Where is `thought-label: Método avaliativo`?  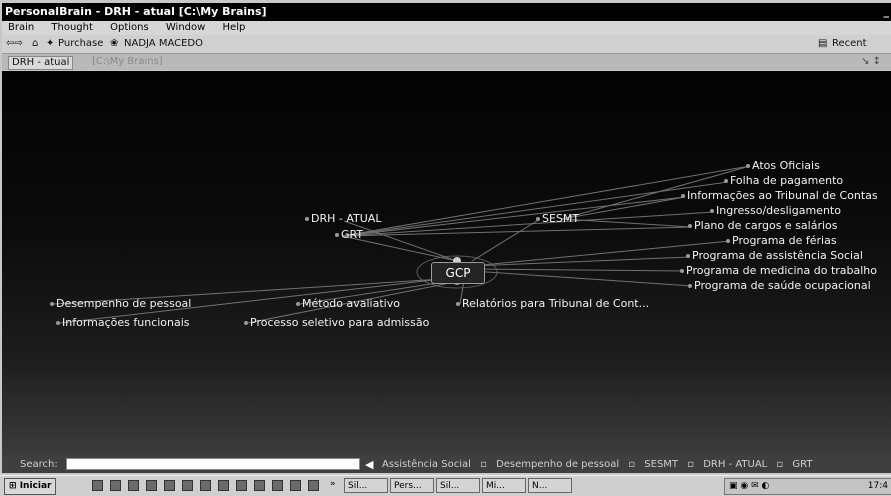
thought-label: Método avaliativo is located at coordinates (351, 303).